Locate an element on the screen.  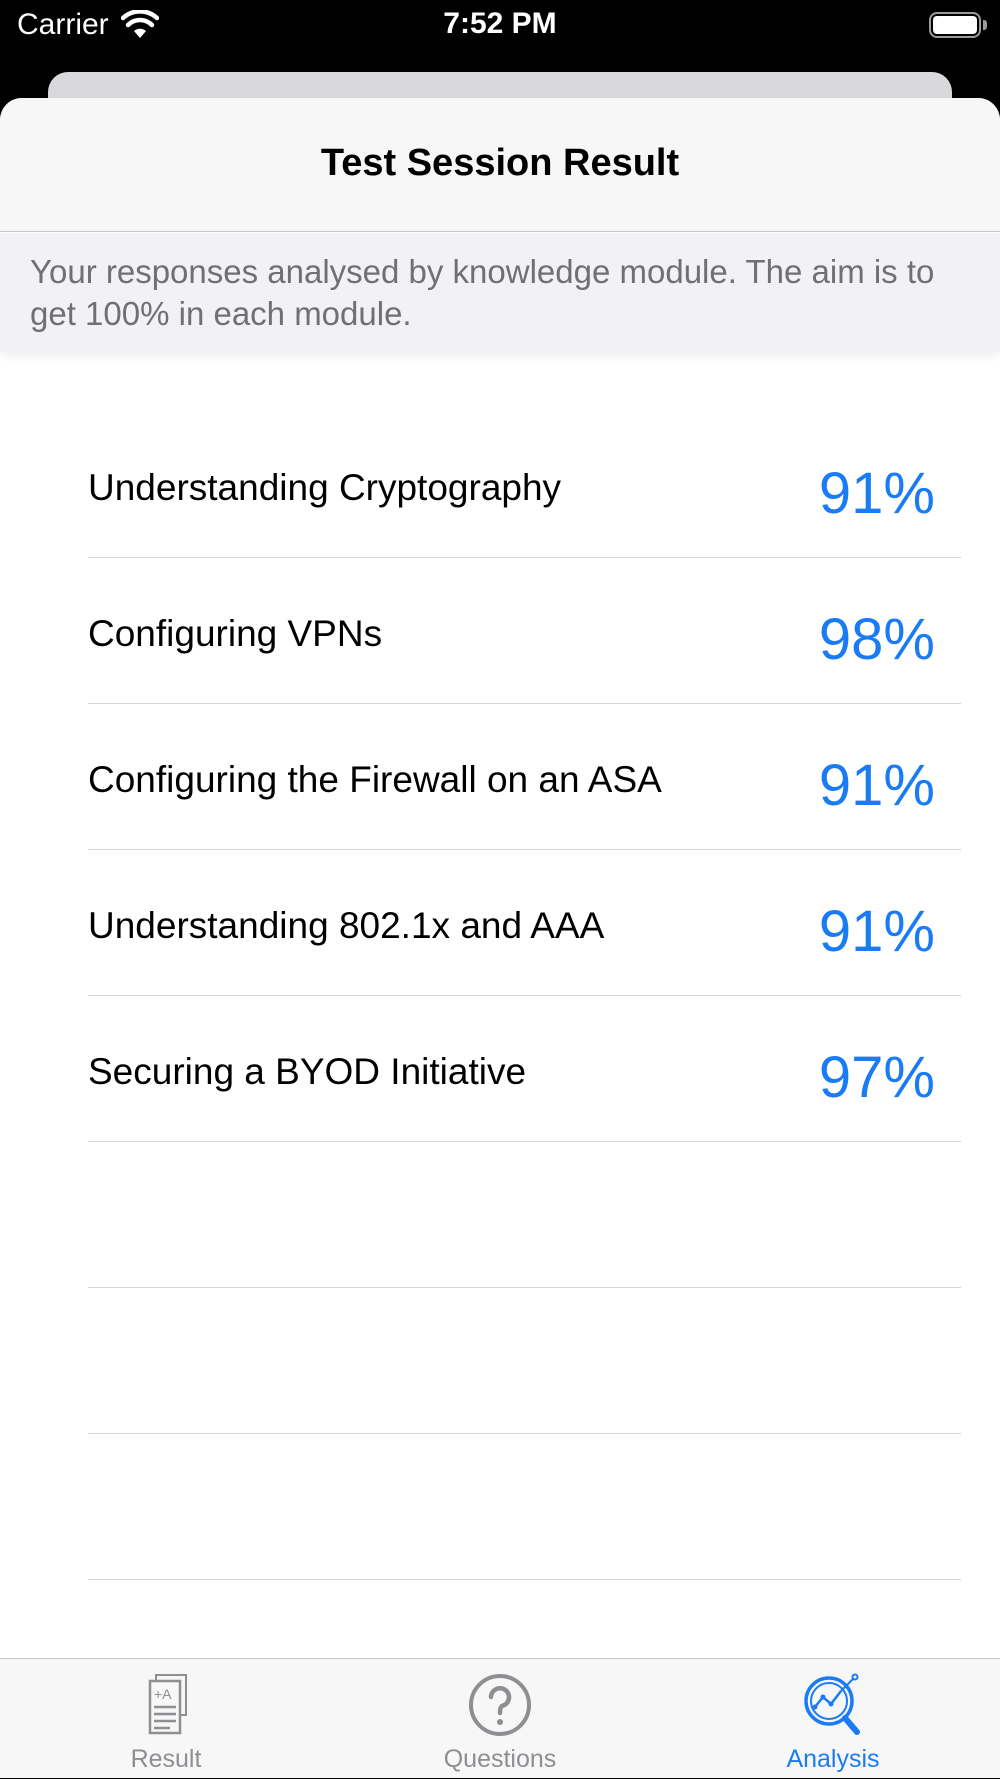
tab-label: Result is located at coordinates (166, 1759).